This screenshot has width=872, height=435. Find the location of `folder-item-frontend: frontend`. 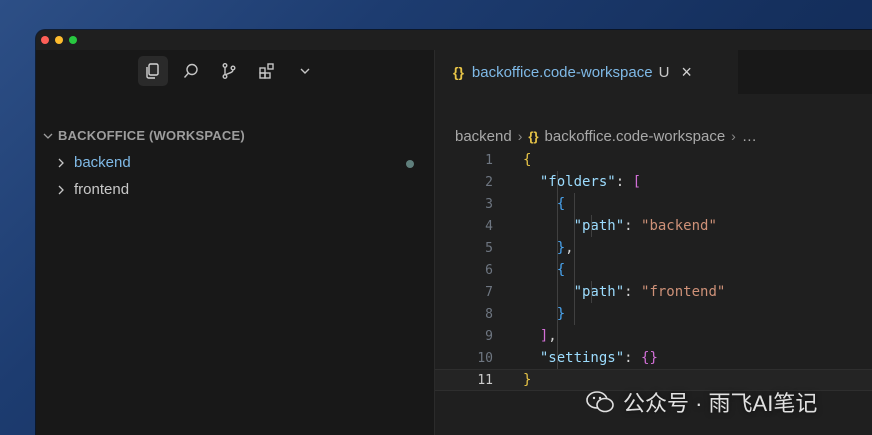

folder-item-frontend: frontend is located at coordinates (92, 189).